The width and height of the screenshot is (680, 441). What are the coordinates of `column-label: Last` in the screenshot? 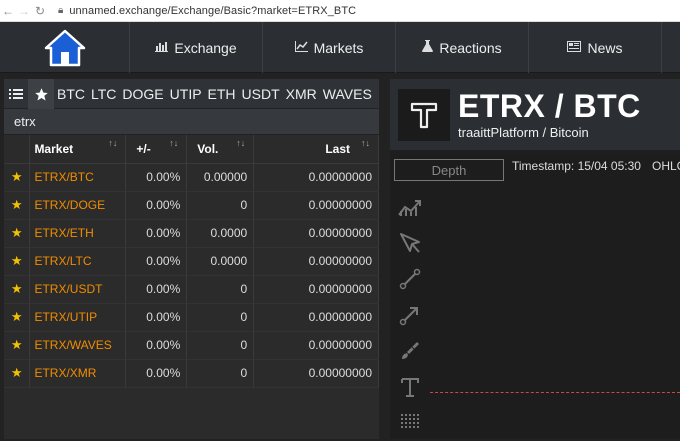 It's located at (337, 148).